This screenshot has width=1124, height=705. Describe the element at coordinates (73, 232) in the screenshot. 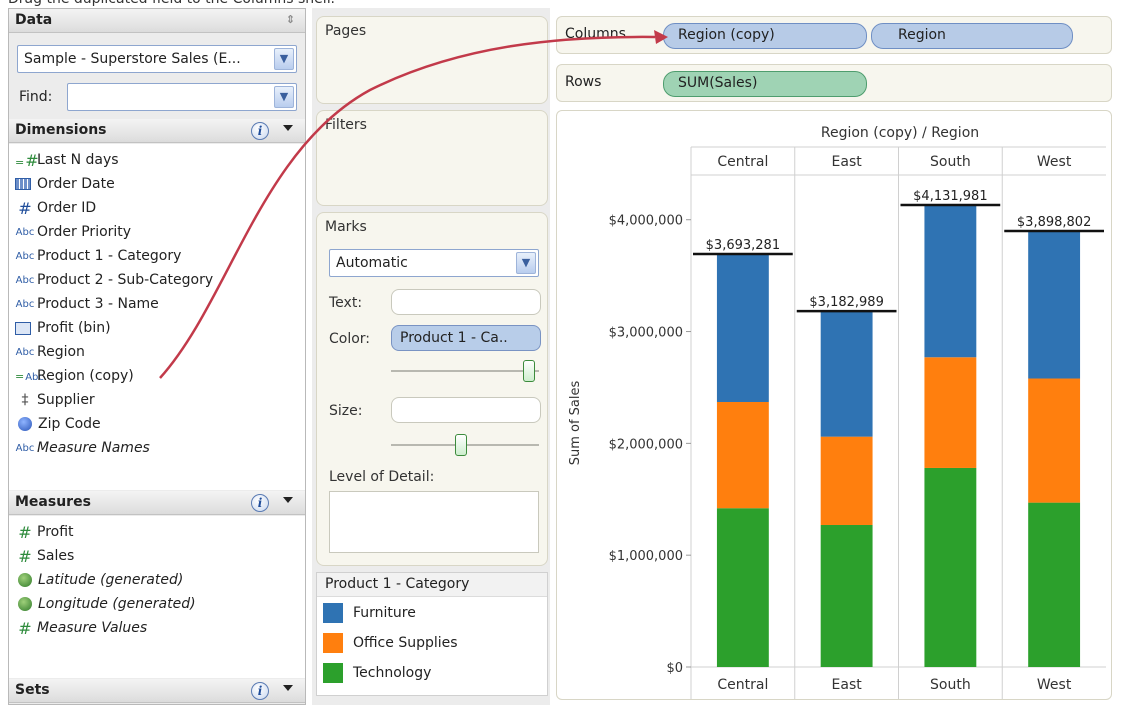

I see `field-order-priority: Abc Order Priority` at that location.